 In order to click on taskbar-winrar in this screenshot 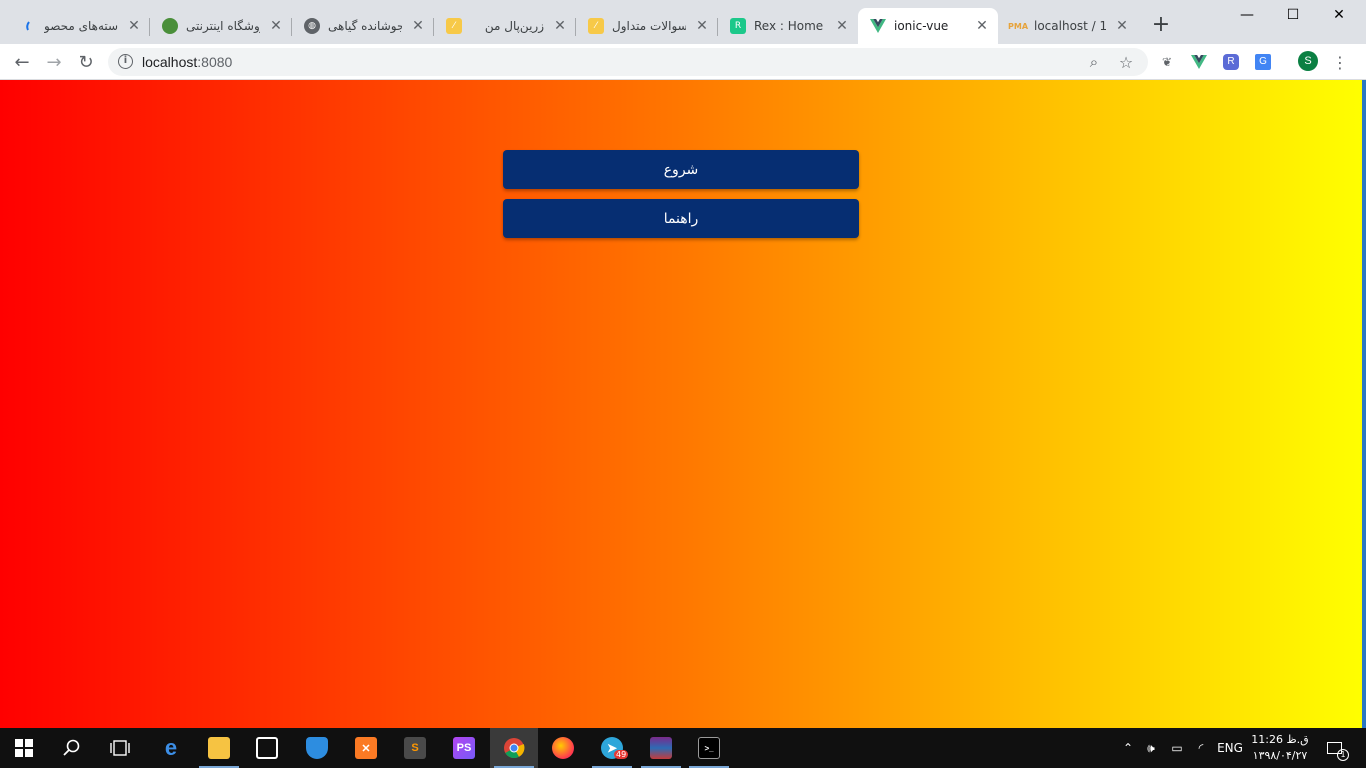, I will do `click(661, 748)`.